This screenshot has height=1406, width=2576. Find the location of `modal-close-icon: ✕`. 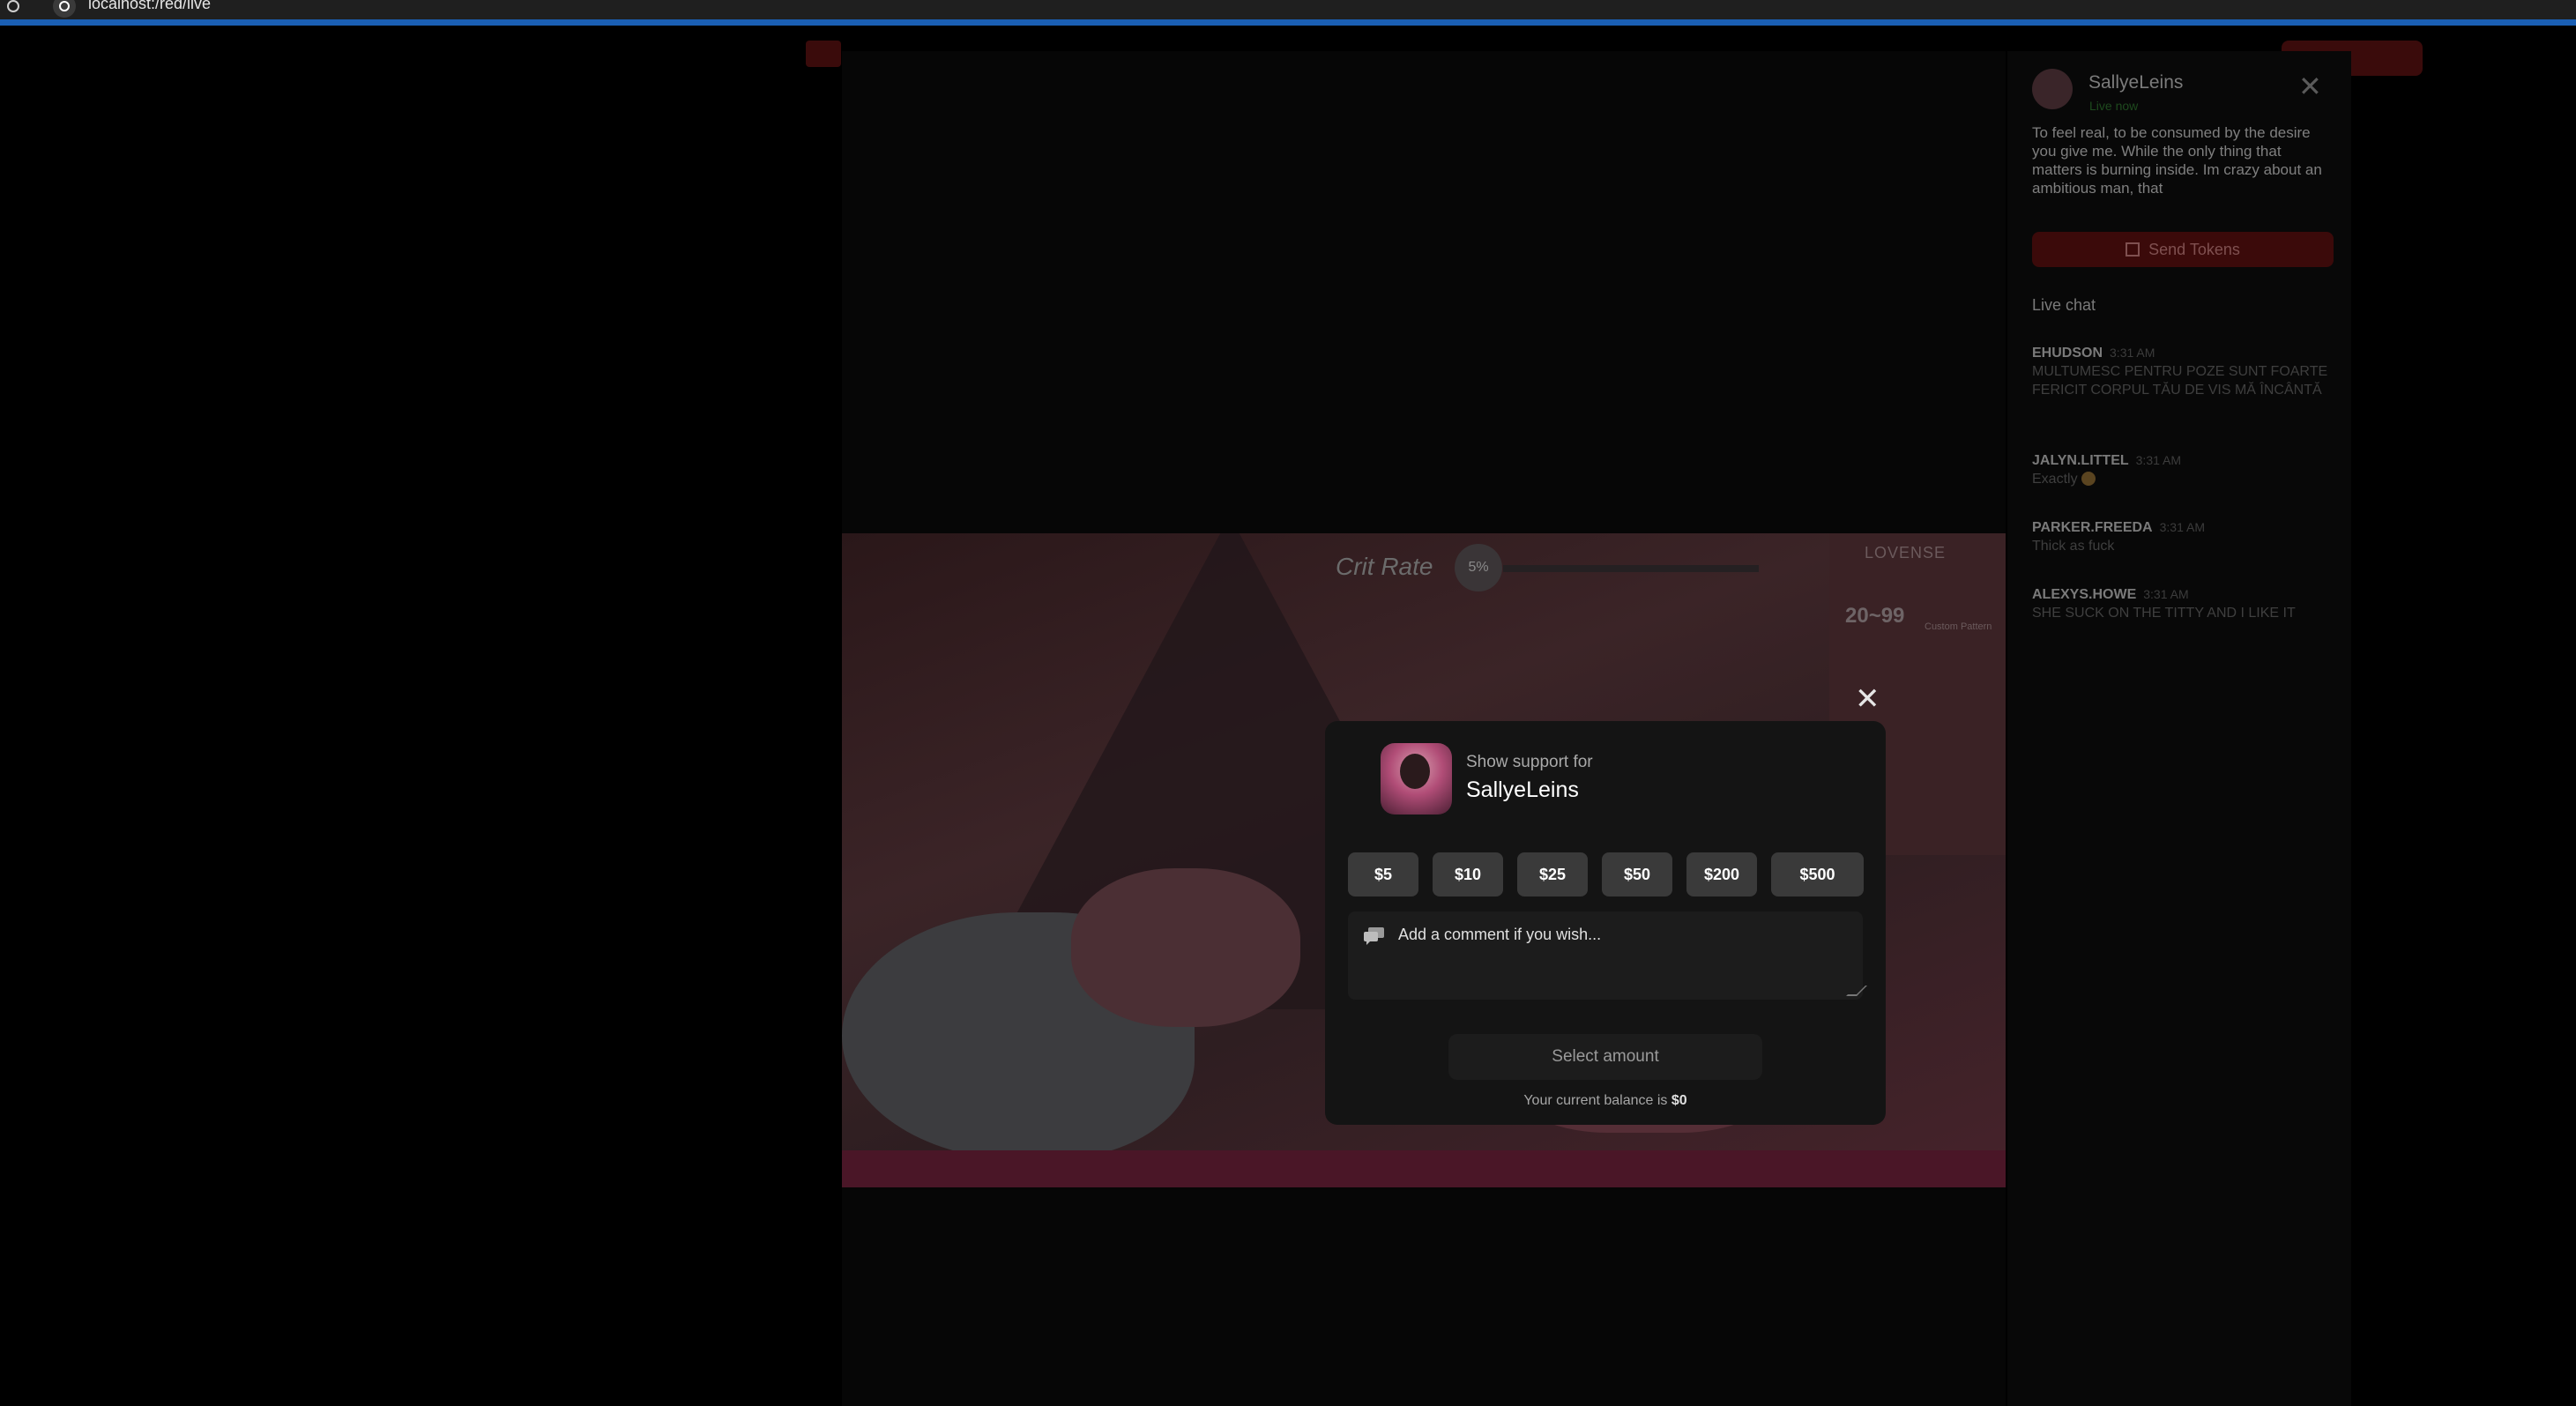

modal-close-icon: ✕ is located at coordinates (1867, 699).